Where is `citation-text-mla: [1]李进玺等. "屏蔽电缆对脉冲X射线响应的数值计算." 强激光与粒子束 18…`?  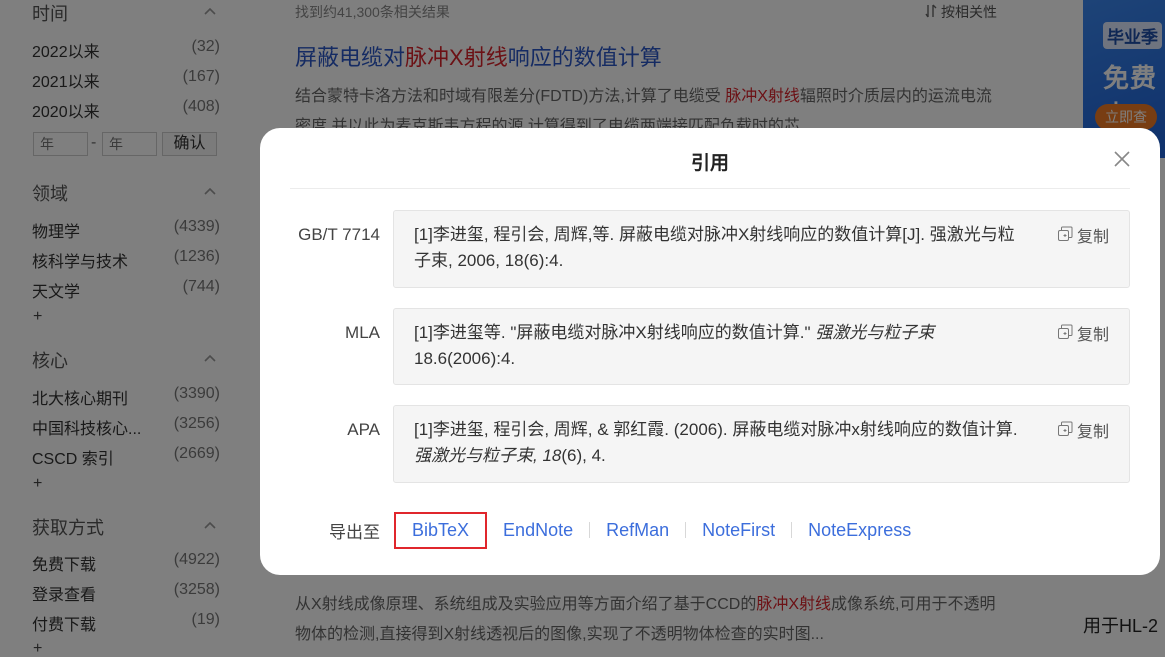
citation-text-mla: [1]李进玺等. "屏蔽电缆对脉冲X射线响应的数值计算." 强激光与粒子束 18… is located at coordinates (761, 346).